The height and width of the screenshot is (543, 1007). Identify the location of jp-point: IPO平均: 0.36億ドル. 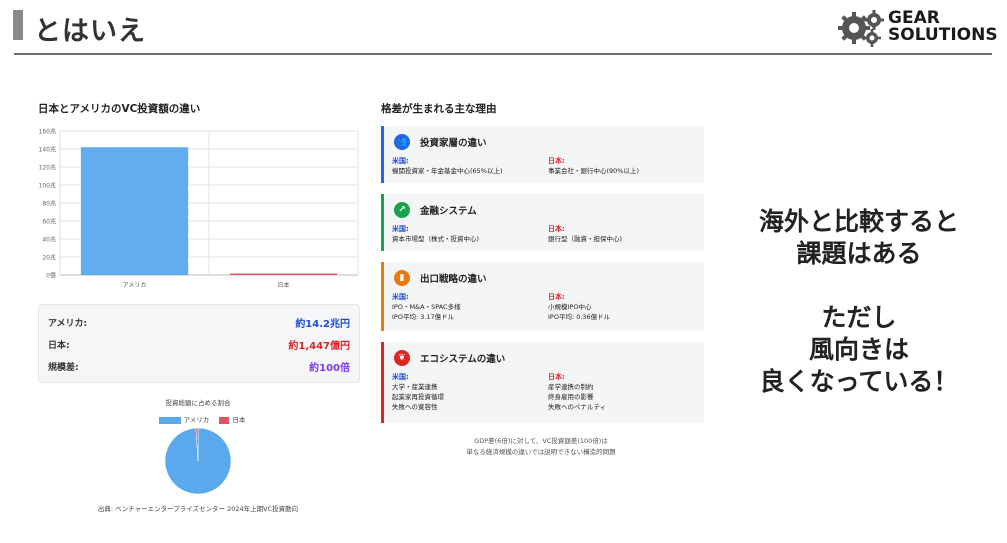
(579, 317).